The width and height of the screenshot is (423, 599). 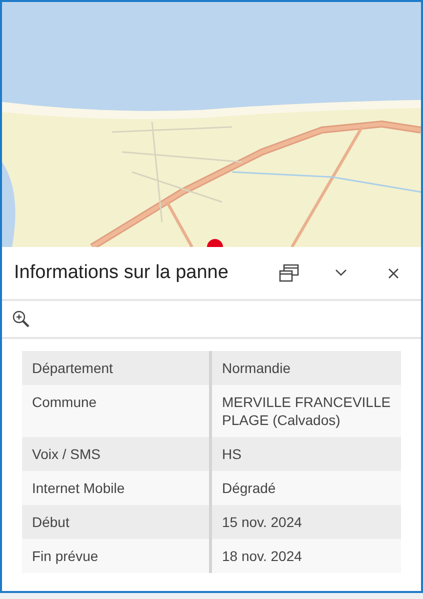 What do you see at coordinates (249, 488) in the screenshot?
I see `field-value: Dégradé` at bounding box center [249, 488].